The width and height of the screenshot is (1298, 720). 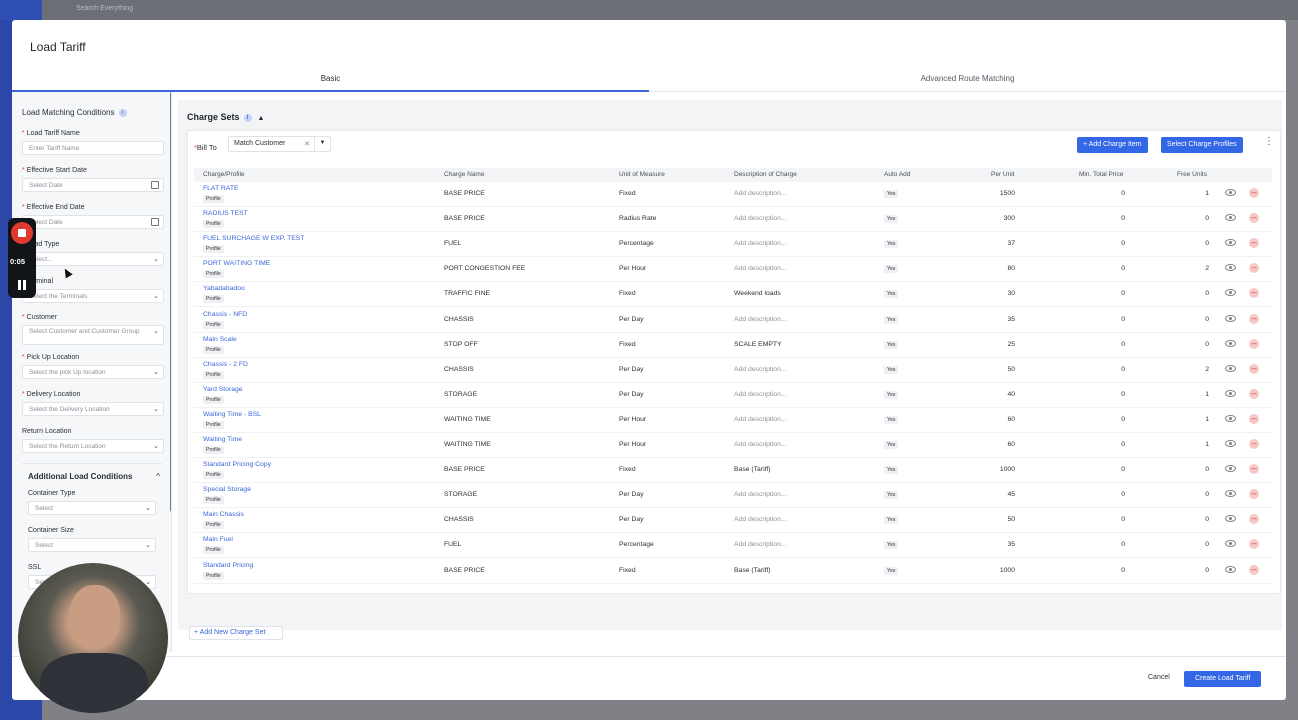 What do you see at coordinates (170, 302) in the screenshot?
I see `panel-scrollbar` at bounding box center [170, 302].